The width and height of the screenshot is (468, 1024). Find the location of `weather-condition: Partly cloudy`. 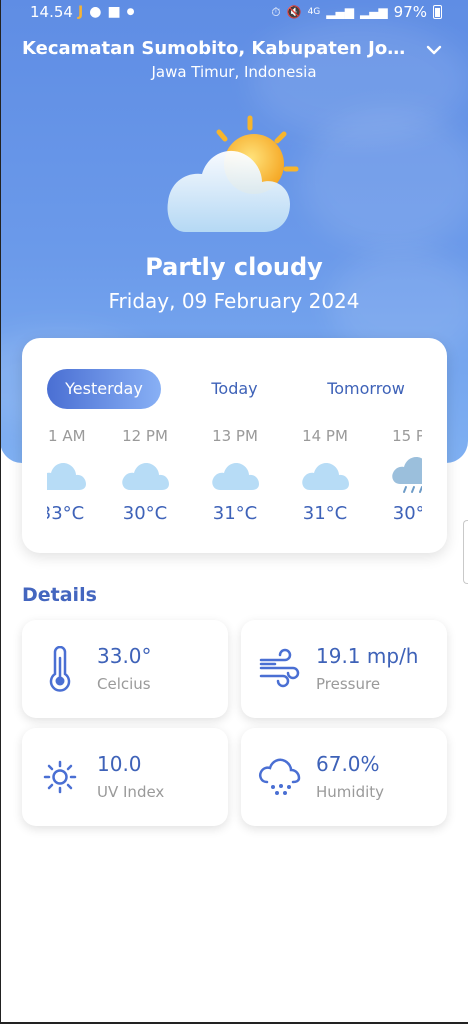

weather-condition: Partly cloudy is located at coordinates (234, 267).